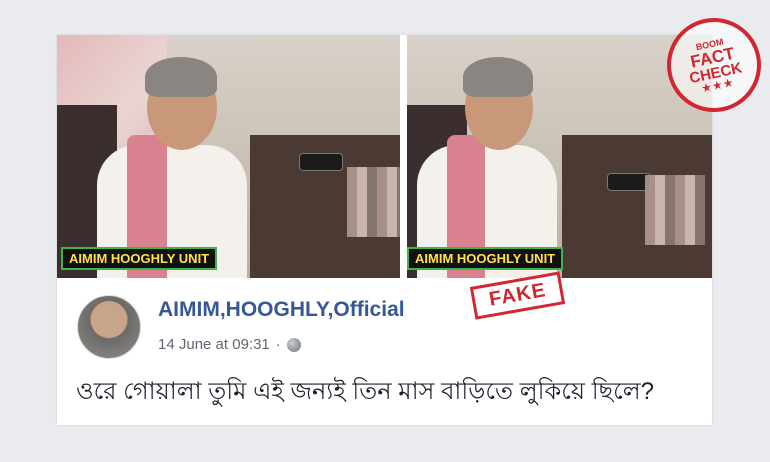 Image resolution: width=770 pixels, height=462 pixels. What do you see at coordinates (214, 344) in the screenshot?
I see `post-timestamp: 14 June at 09:31` at bounding box center [214, 344].